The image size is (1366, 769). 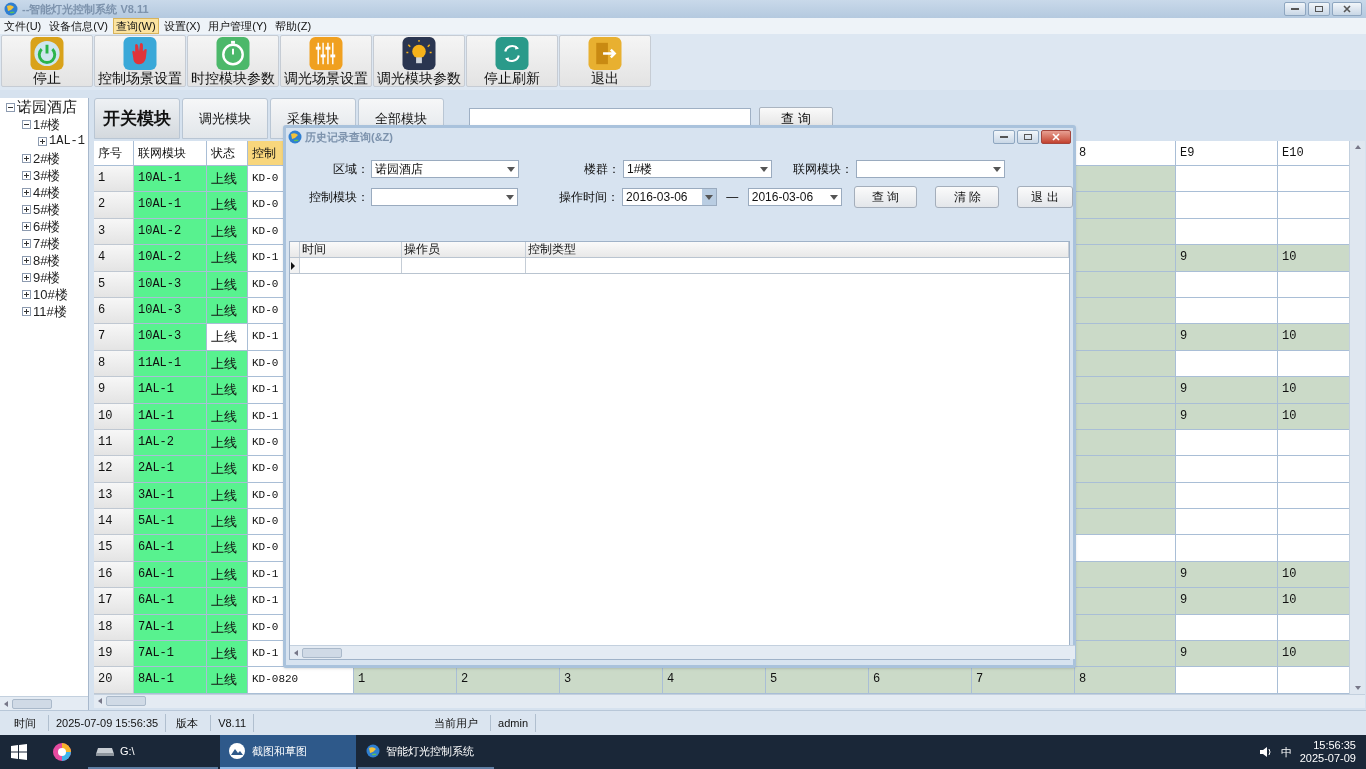 What do you see at coordinates (419, 61) in the screenshot?
I see `toolbar-button: 调光模块参数` at bounding box center [419, 61].